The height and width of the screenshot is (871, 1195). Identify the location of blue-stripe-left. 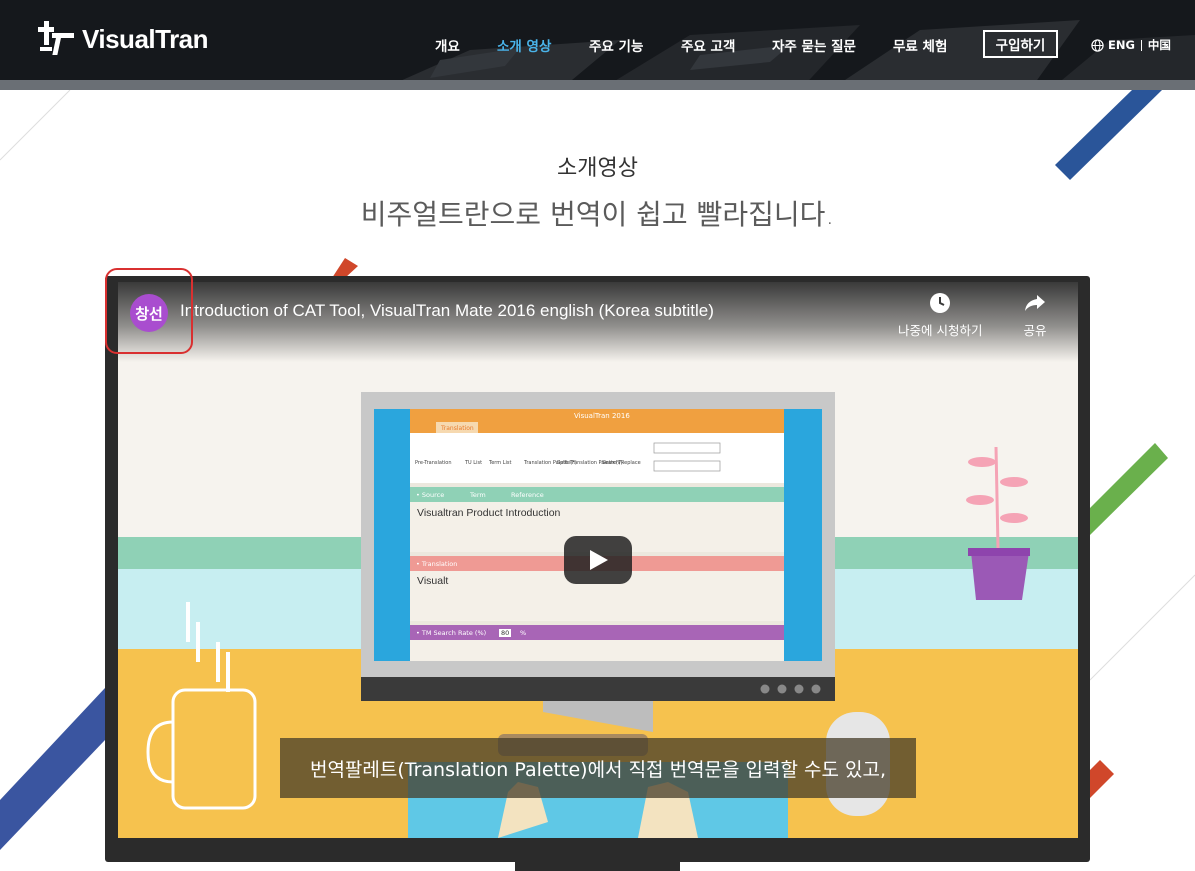
(52, 769).